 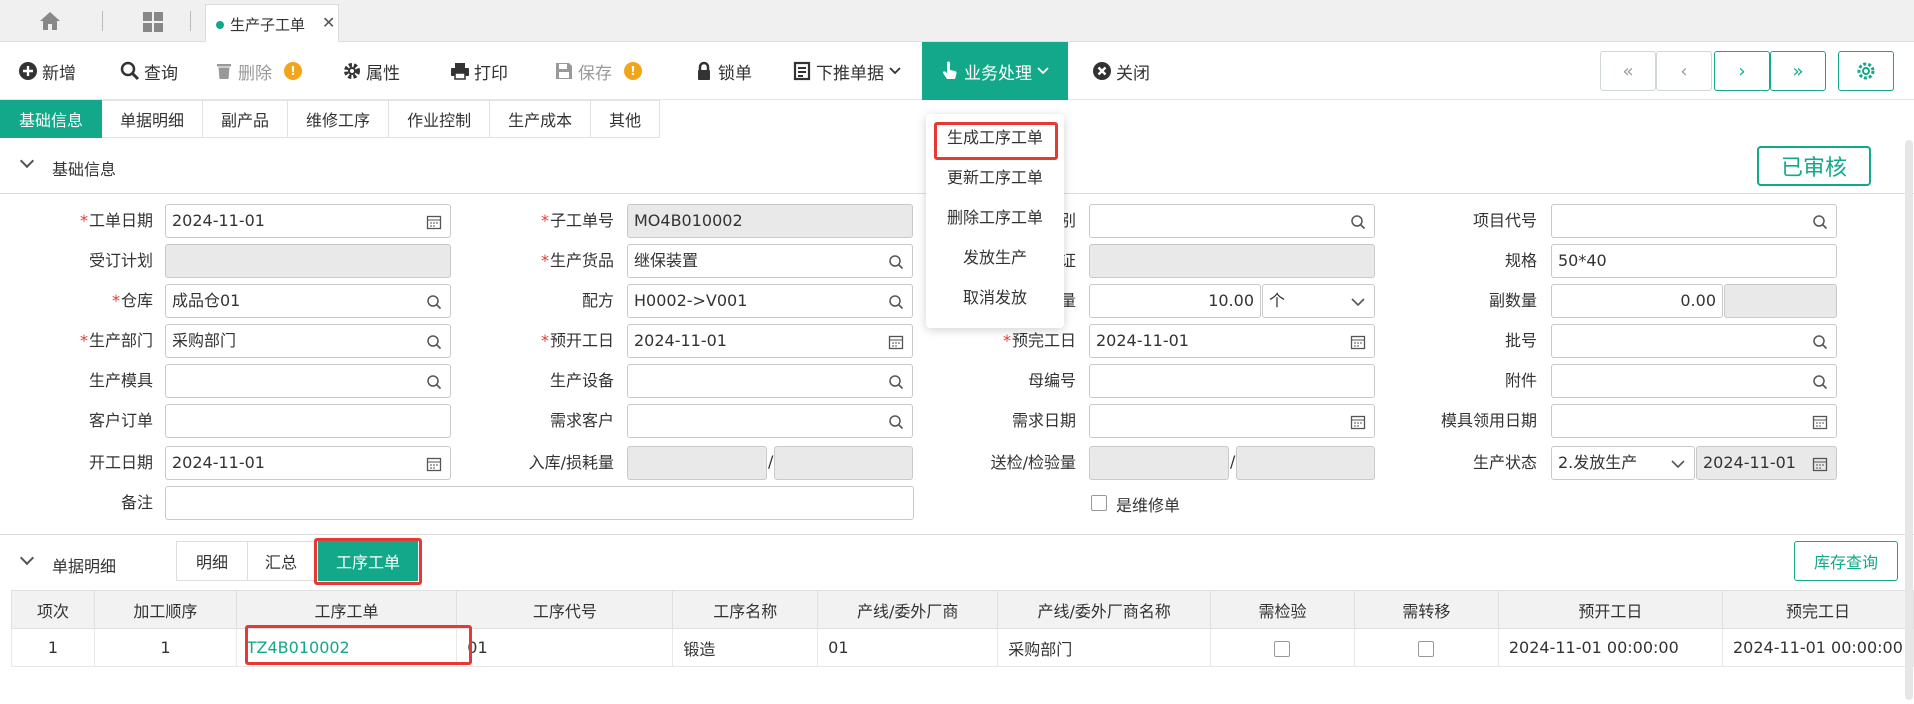 I want to click on recipe-field: H0002->V001, so click(x=770, y=301).